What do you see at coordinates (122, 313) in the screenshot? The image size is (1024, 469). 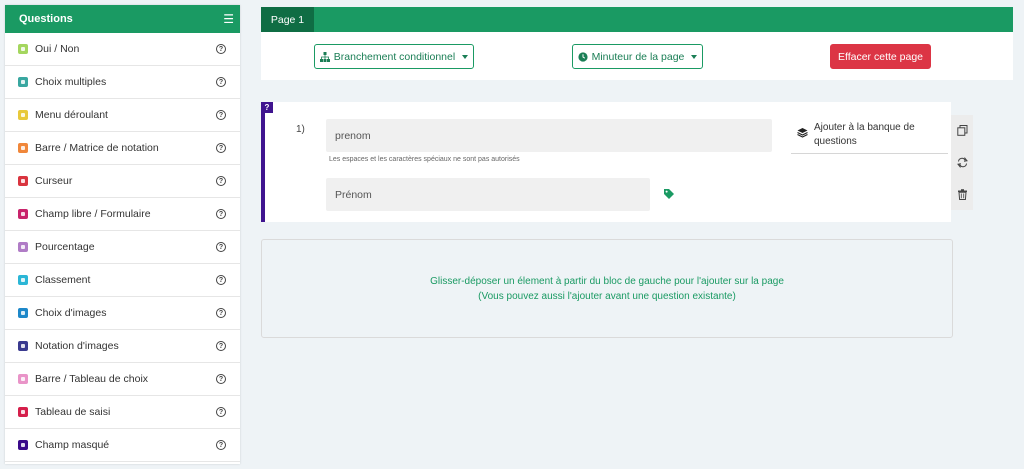 I see `sidebar-item: Choix d'images?` at bounding box center [122, 313].